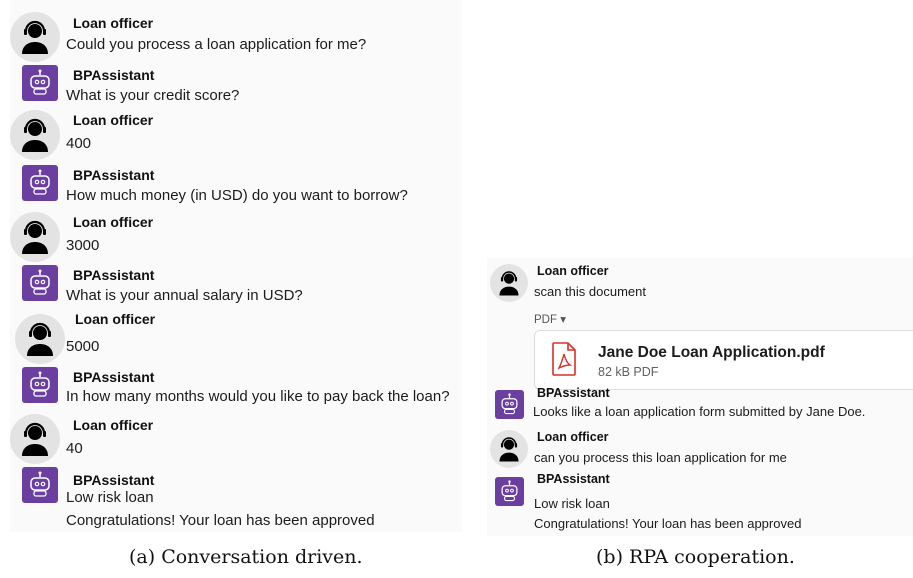  Describe the element at coordinates (590, 291) in the screenshot. I see `message-text: scan this document` at that location.